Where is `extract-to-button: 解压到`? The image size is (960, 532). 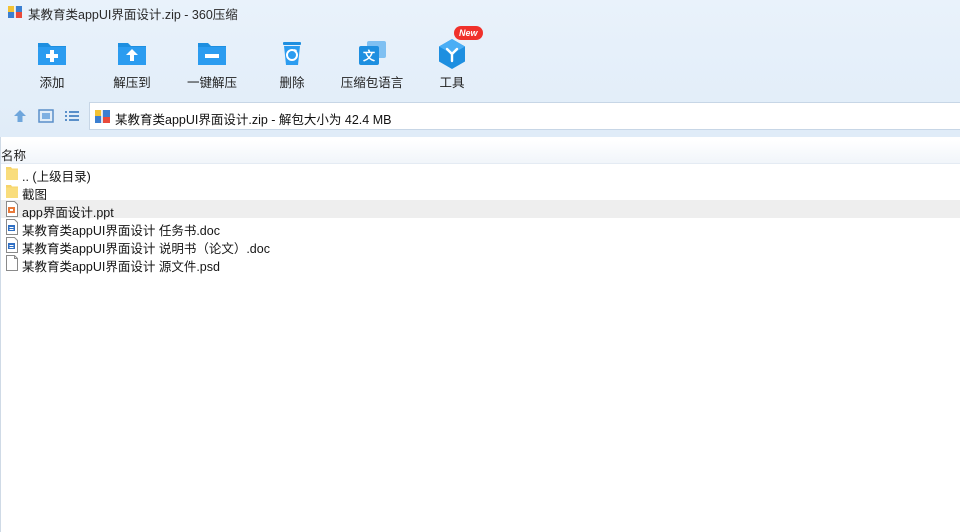 extract-to-button: 解压到 is located at coordinates (132, 60).